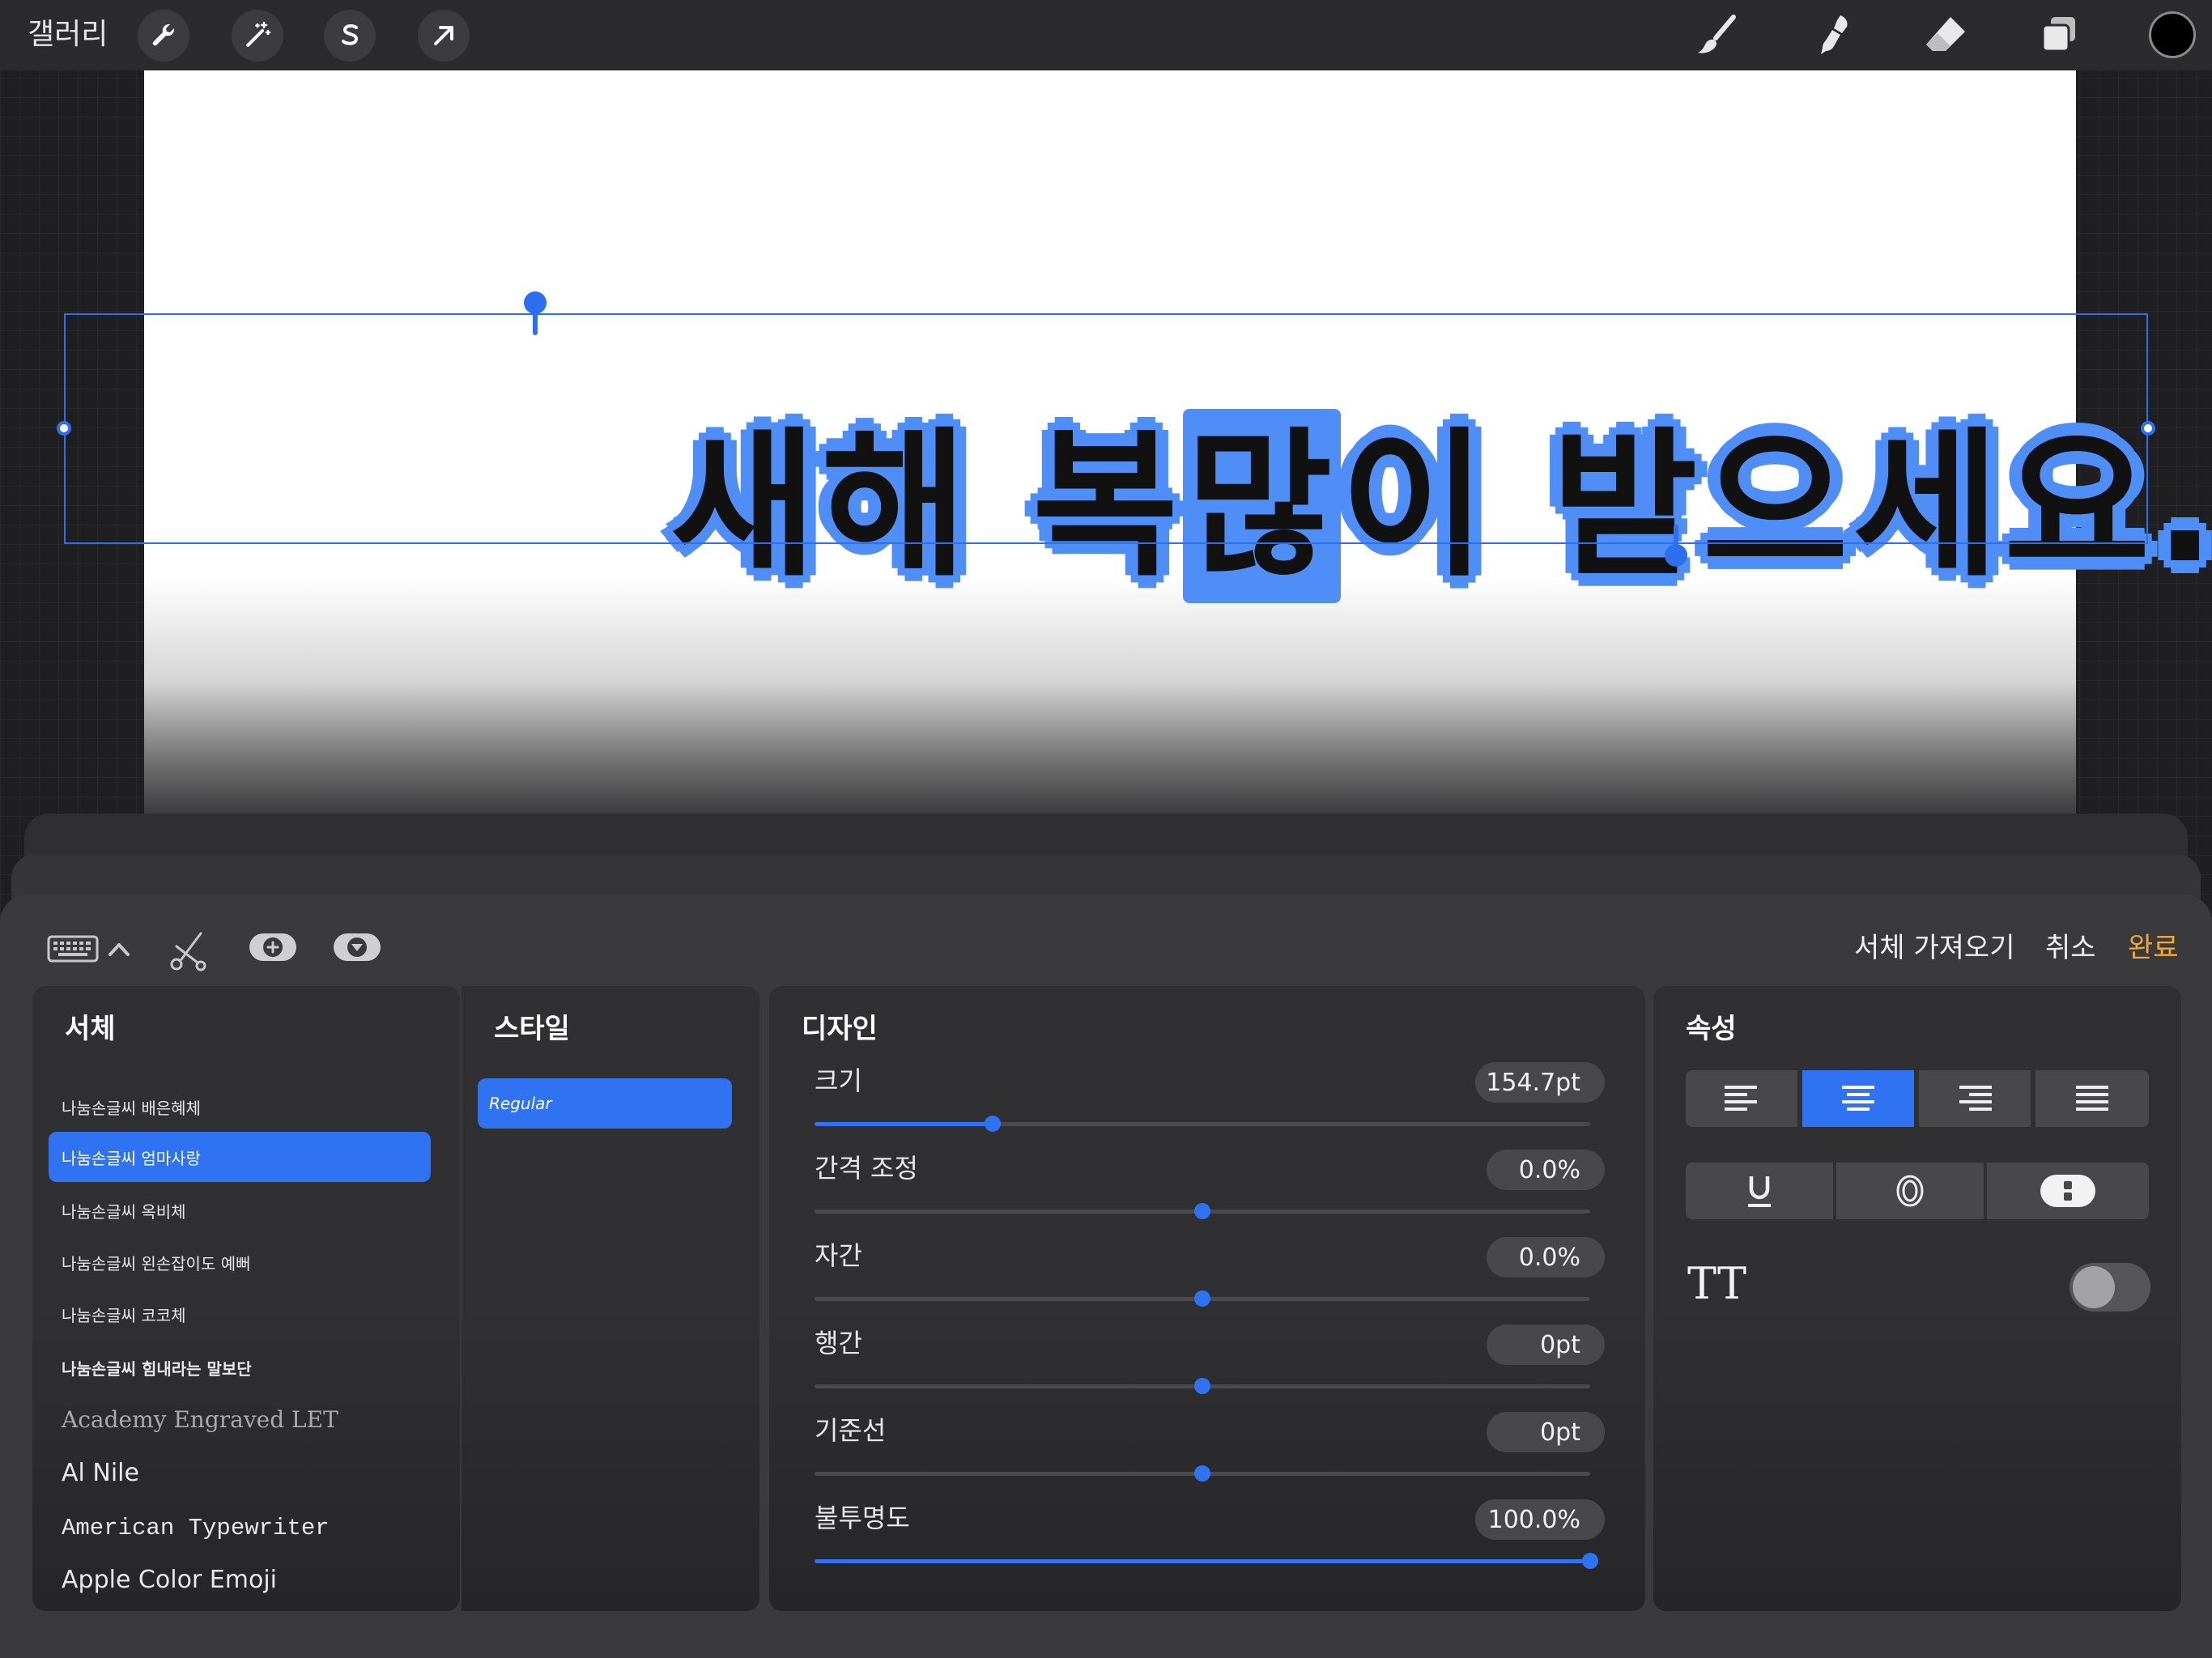 Image resolution: width=2212 pixels, height=1658 pixels. I want to click on design-column-title: 디자인, so click(840, 1029).